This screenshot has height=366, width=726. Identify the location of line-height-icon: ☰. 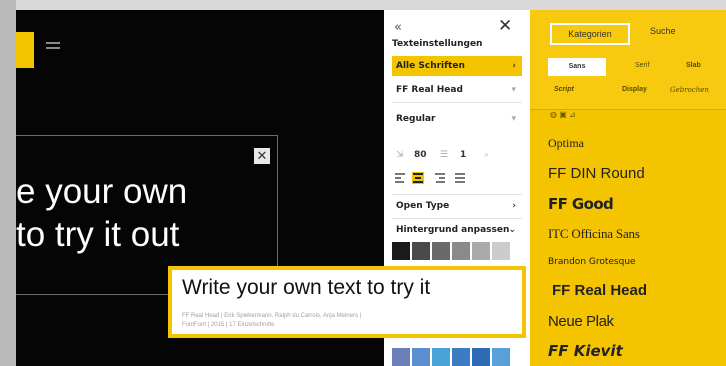
(444, 155).